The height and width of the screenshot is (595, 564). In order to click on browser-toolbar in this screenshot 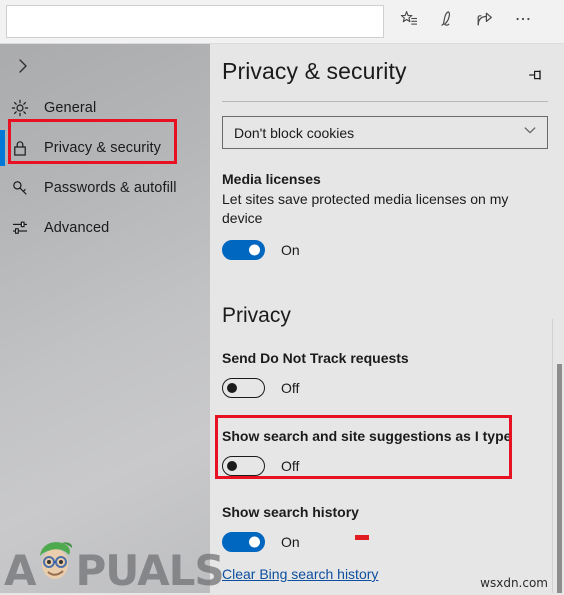, I will do `click(282, 22)`.